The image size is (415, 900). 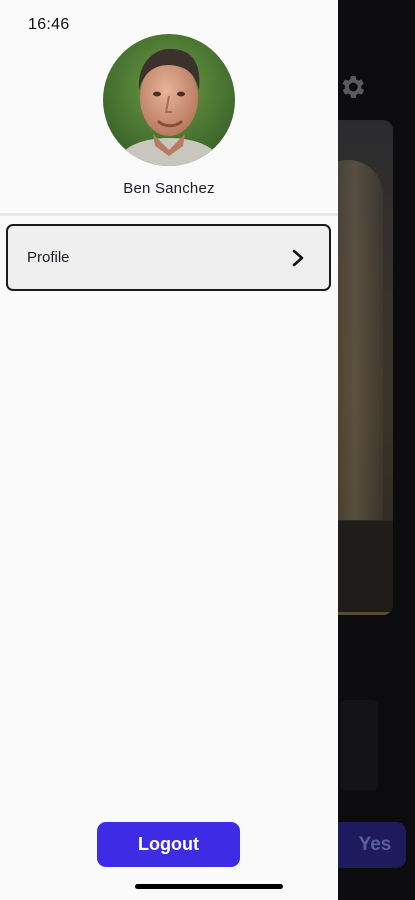 What do you see at coordinates (375, 844) in the screenshot?
I see `yes-button-label: Yes` at bounding box center [375, 844].